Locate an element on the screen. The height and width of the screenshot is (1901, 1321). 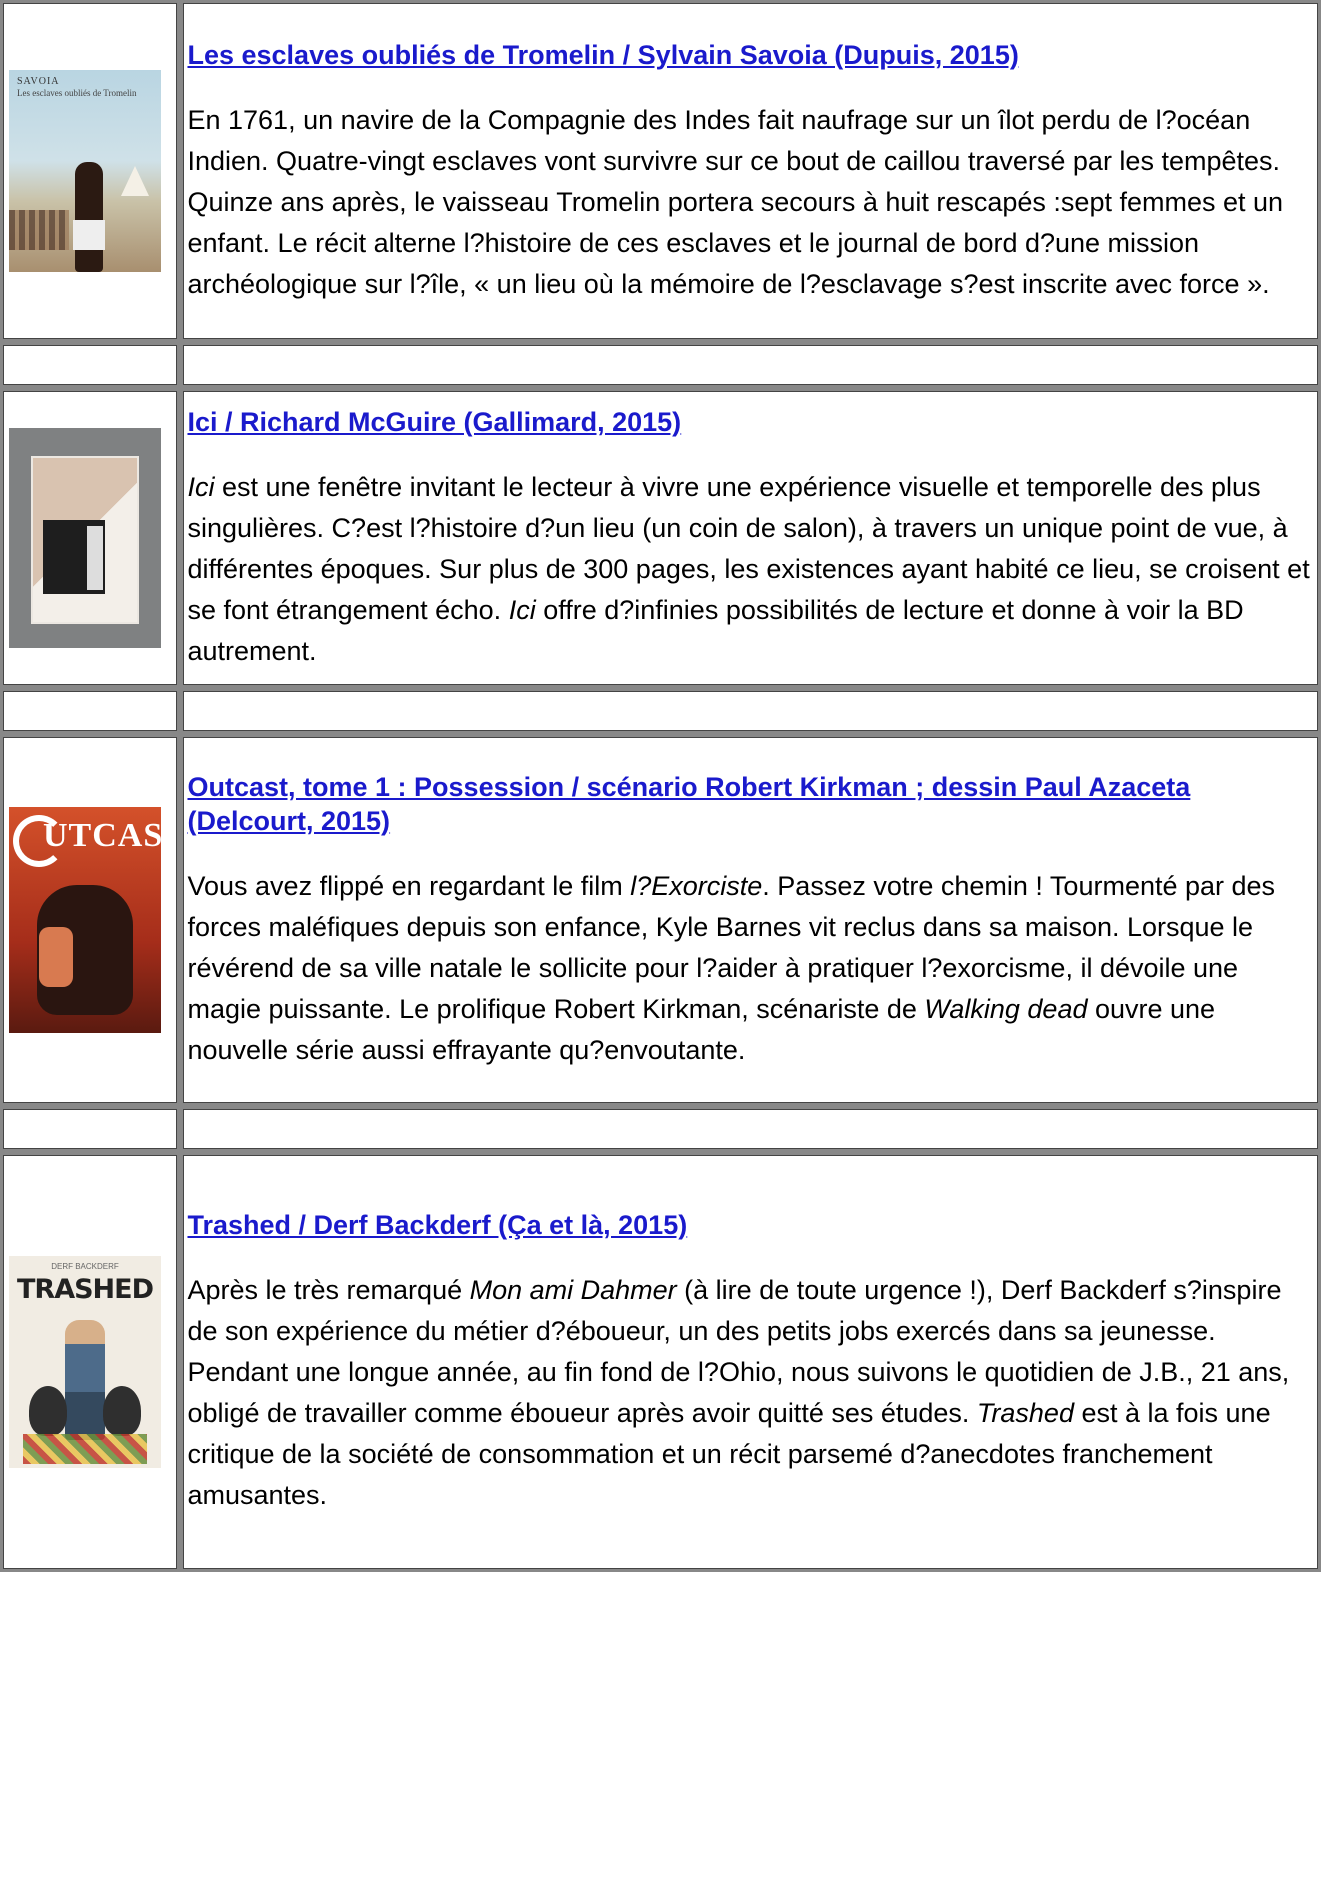
italic-title: Trashed is located at coordinates (1025, 1413).